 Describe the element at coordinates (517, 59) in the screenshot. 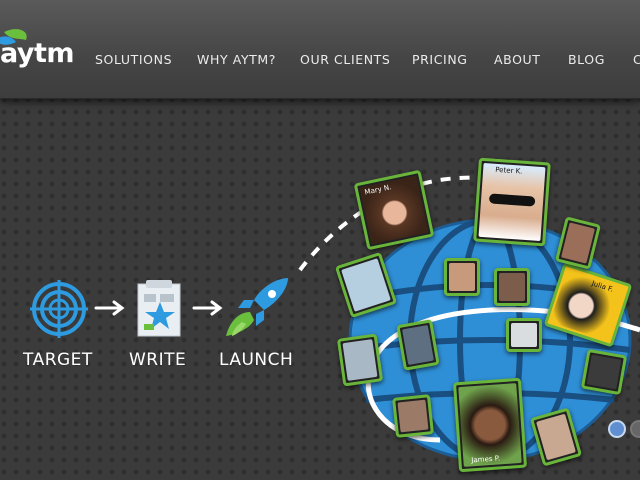

I see `nav-about: ABOUT` at that location.